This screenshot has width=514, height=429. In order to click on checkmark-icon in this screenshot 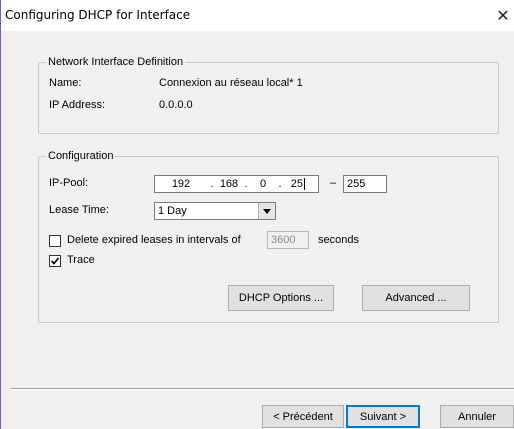, I will do `click(55, 261)`.